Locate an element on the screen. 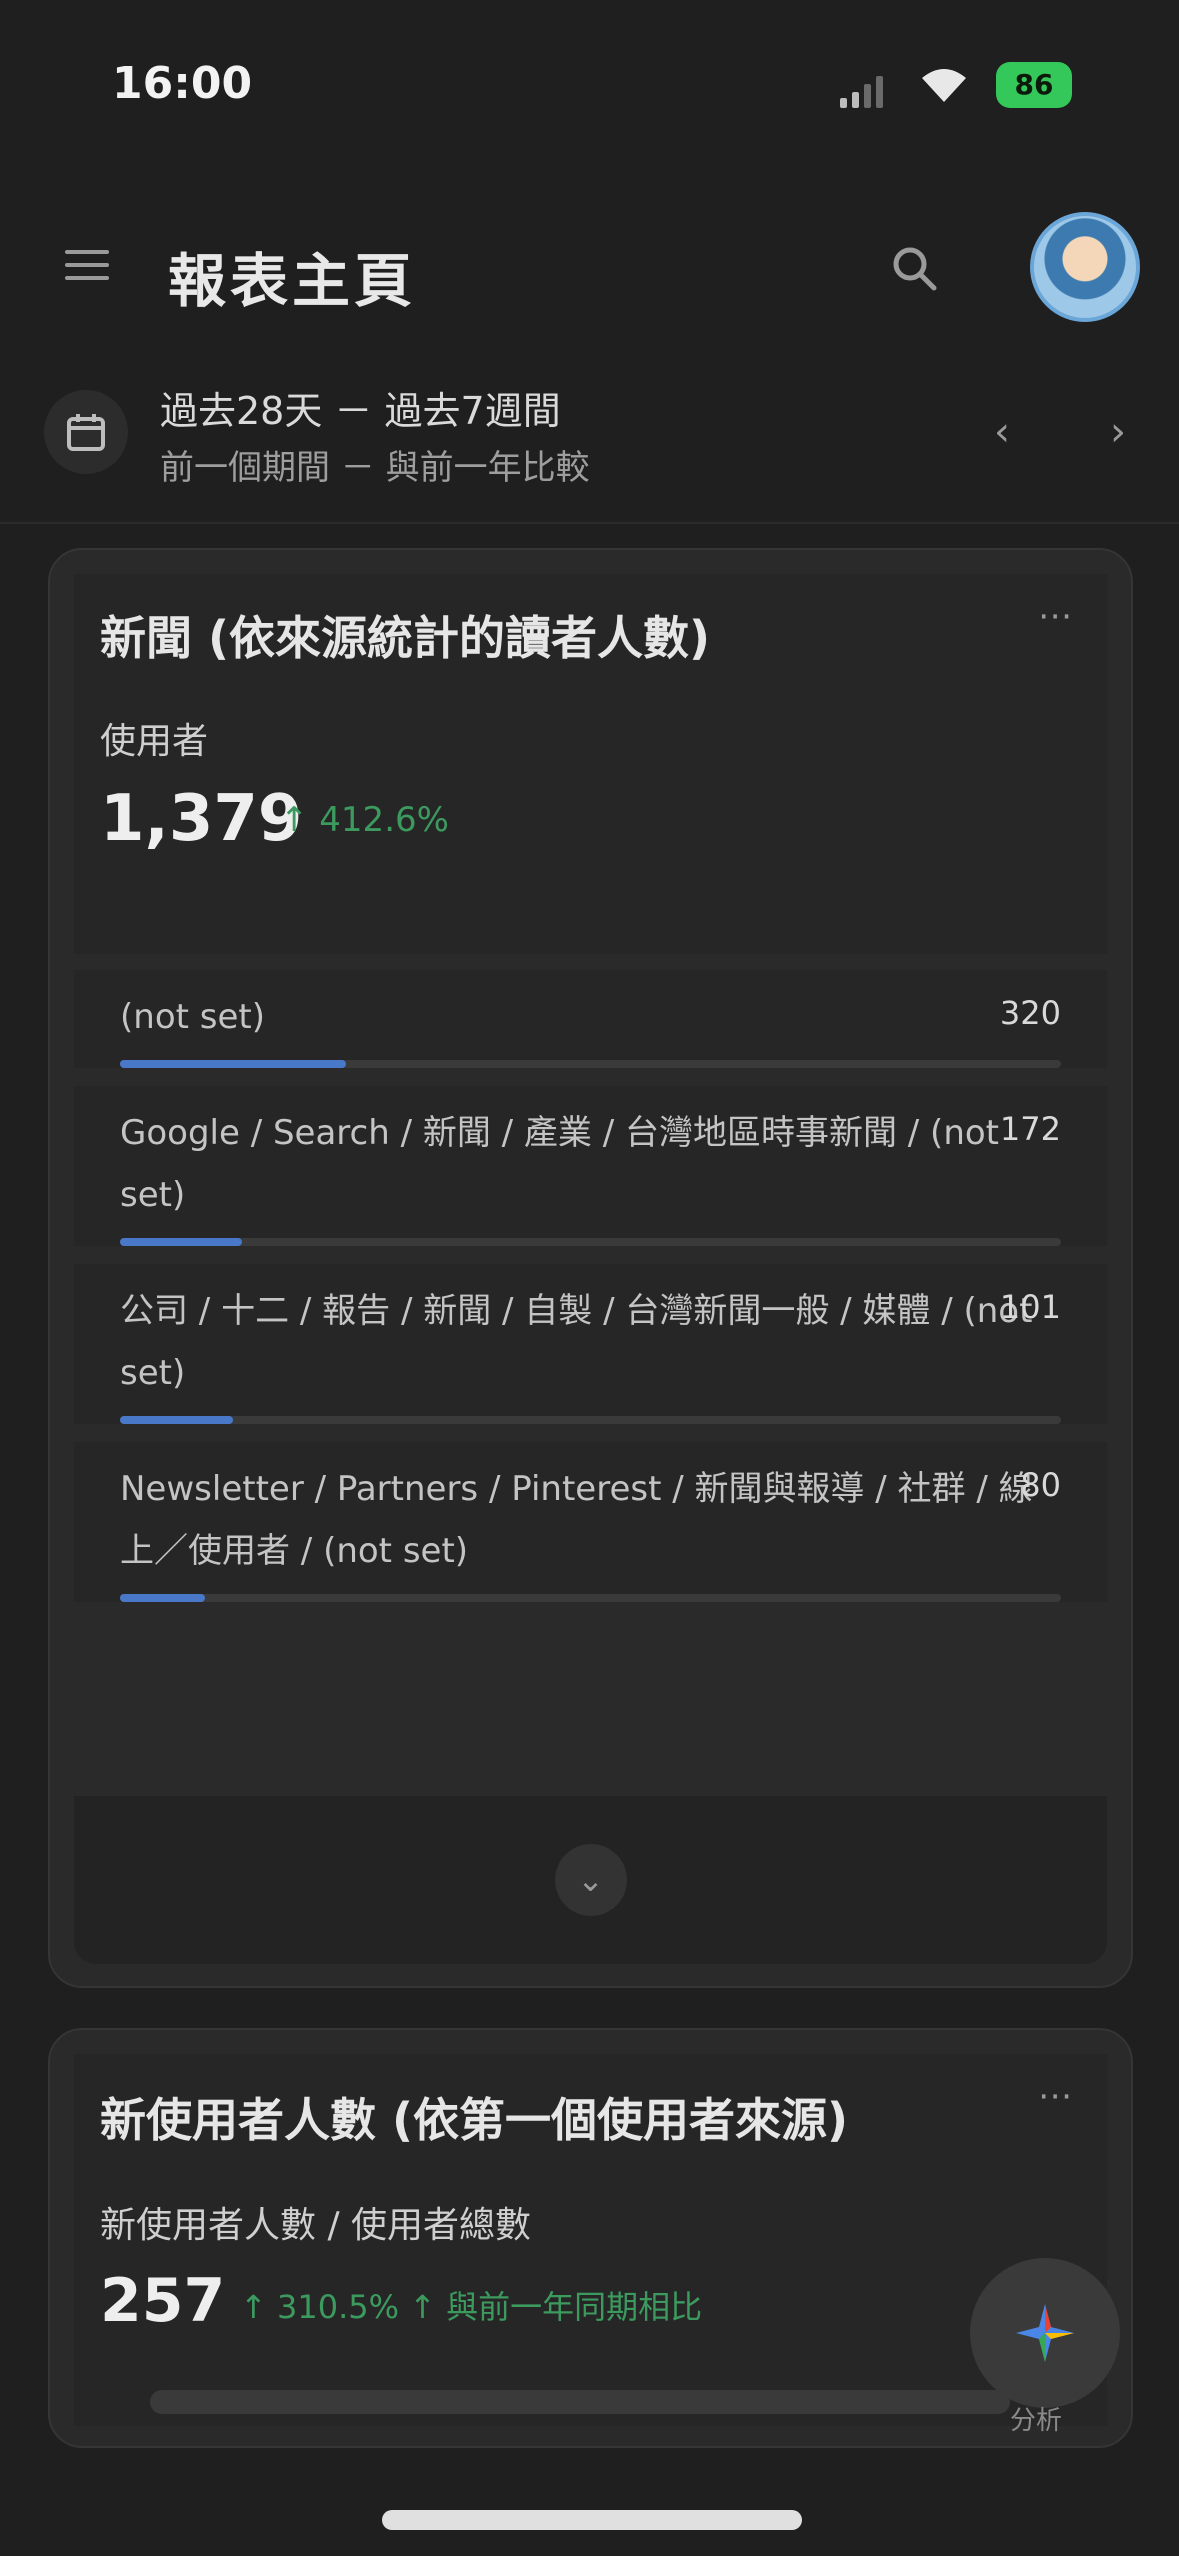  insights-label: 分析 is located at coordinates (1036, 2421).